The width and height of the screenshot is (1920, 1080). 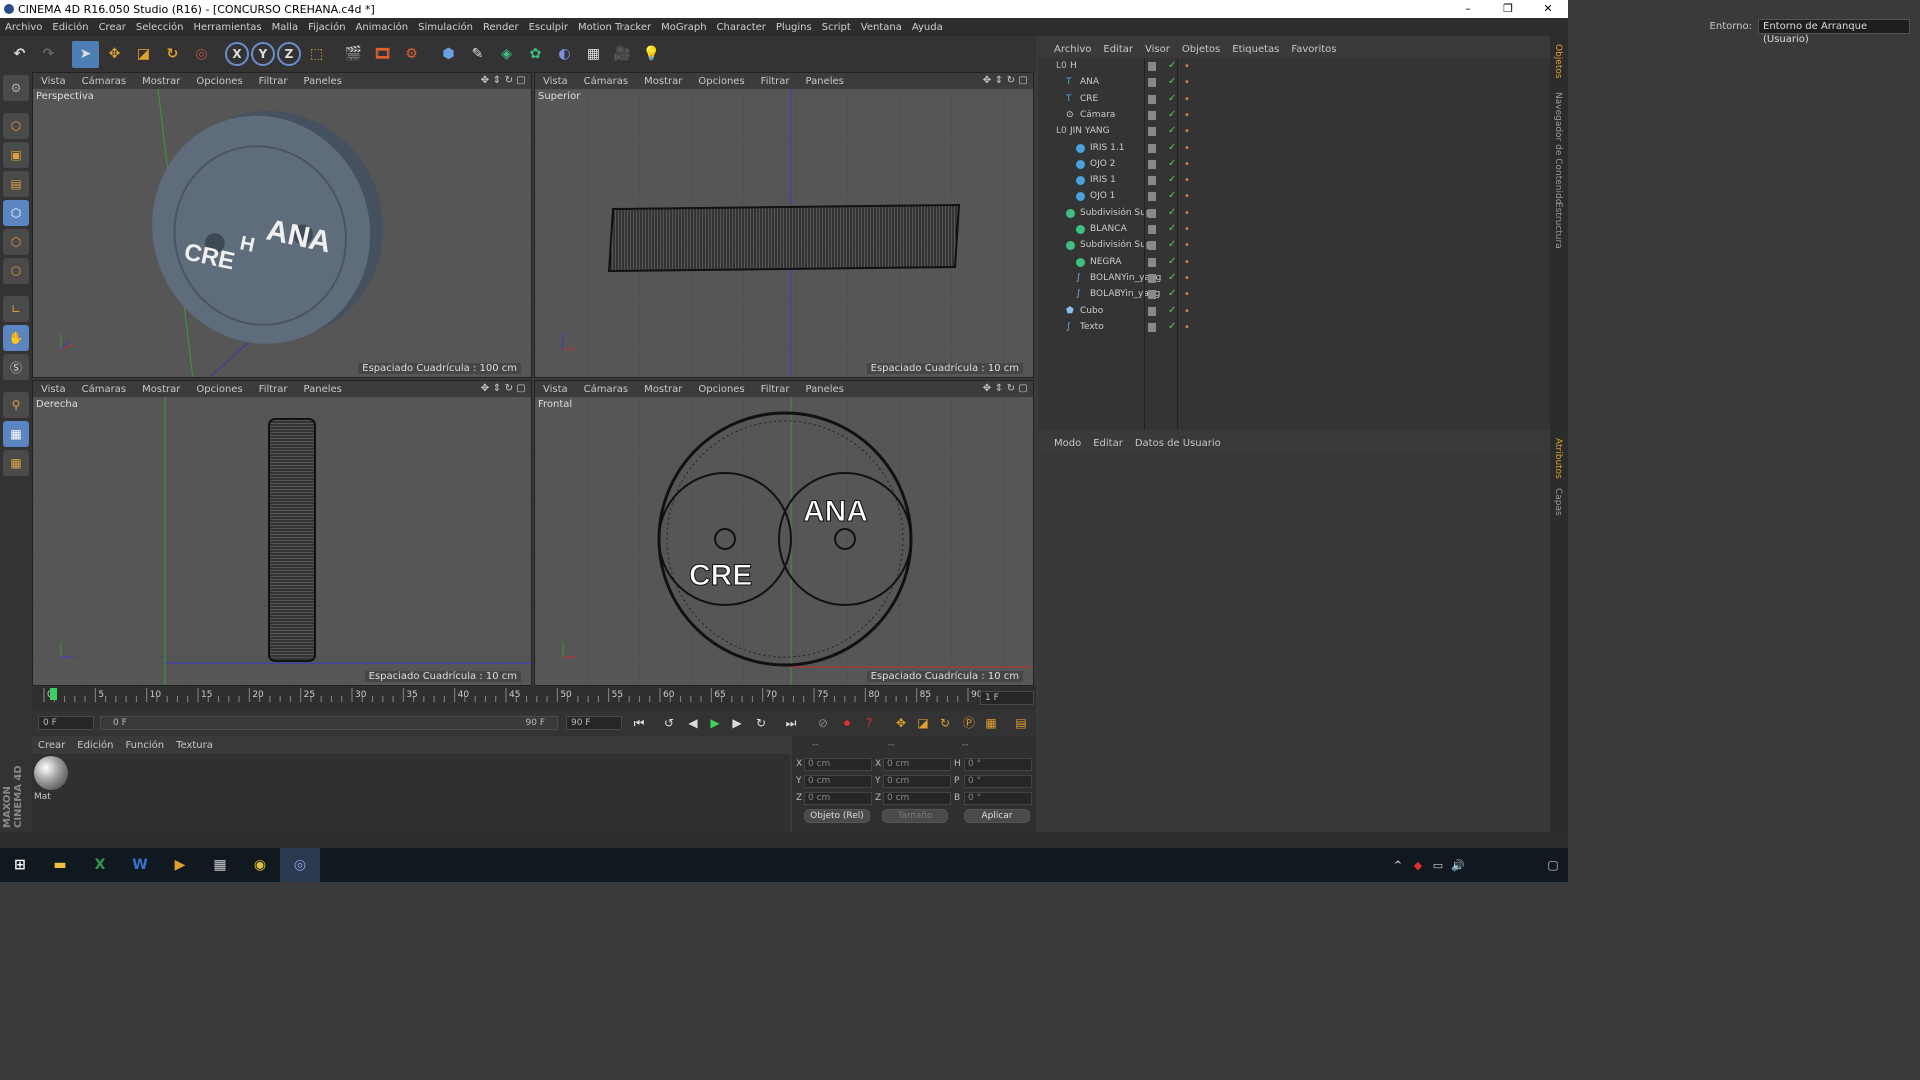 What do you see at coordinates (1118, 49) in the screenshot?
I see `obj-menu-editar: Editar` at bounding box center [1118, 49].